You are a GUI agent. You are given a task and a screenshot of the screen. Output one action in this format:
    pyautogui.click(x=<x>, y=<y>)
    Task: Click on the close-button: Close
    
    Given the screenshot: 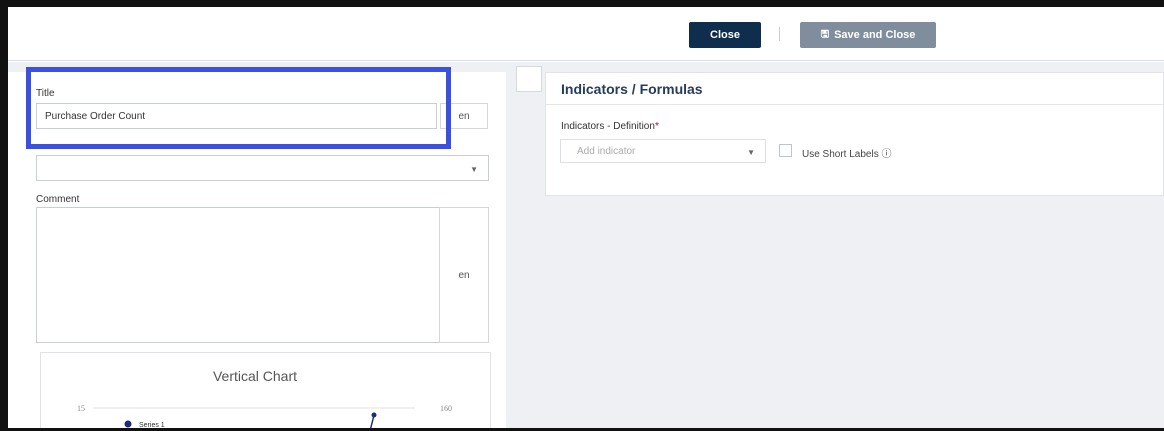 What is the action you would take?
    pyautogui.click(x=725, y=35)
    